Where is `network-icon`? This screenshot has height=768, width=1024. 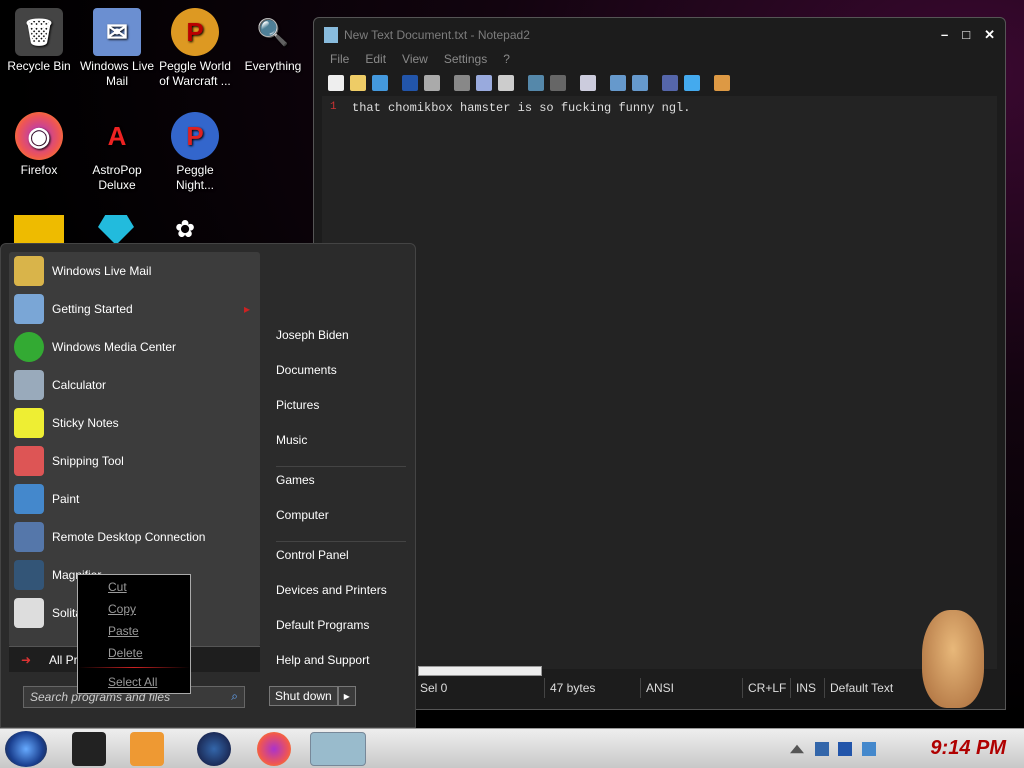 network-icon is located at coordinates (845, 749).